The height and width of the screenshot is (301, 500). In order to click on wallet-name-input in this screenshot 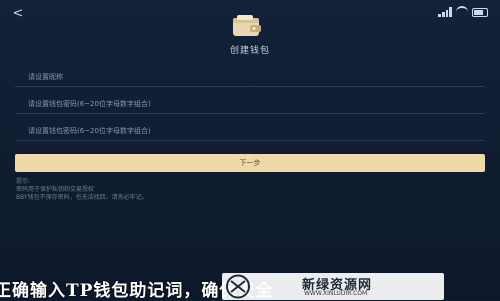, I will do `click(250, 77)`.